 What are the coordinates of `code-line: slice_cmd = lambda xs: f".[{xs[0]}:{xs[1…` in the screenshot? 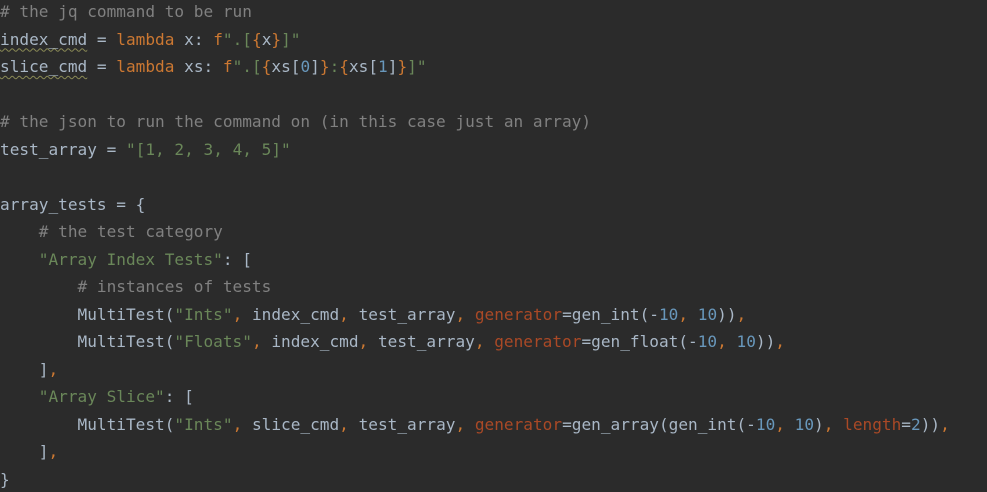 It's located at (213, 67).